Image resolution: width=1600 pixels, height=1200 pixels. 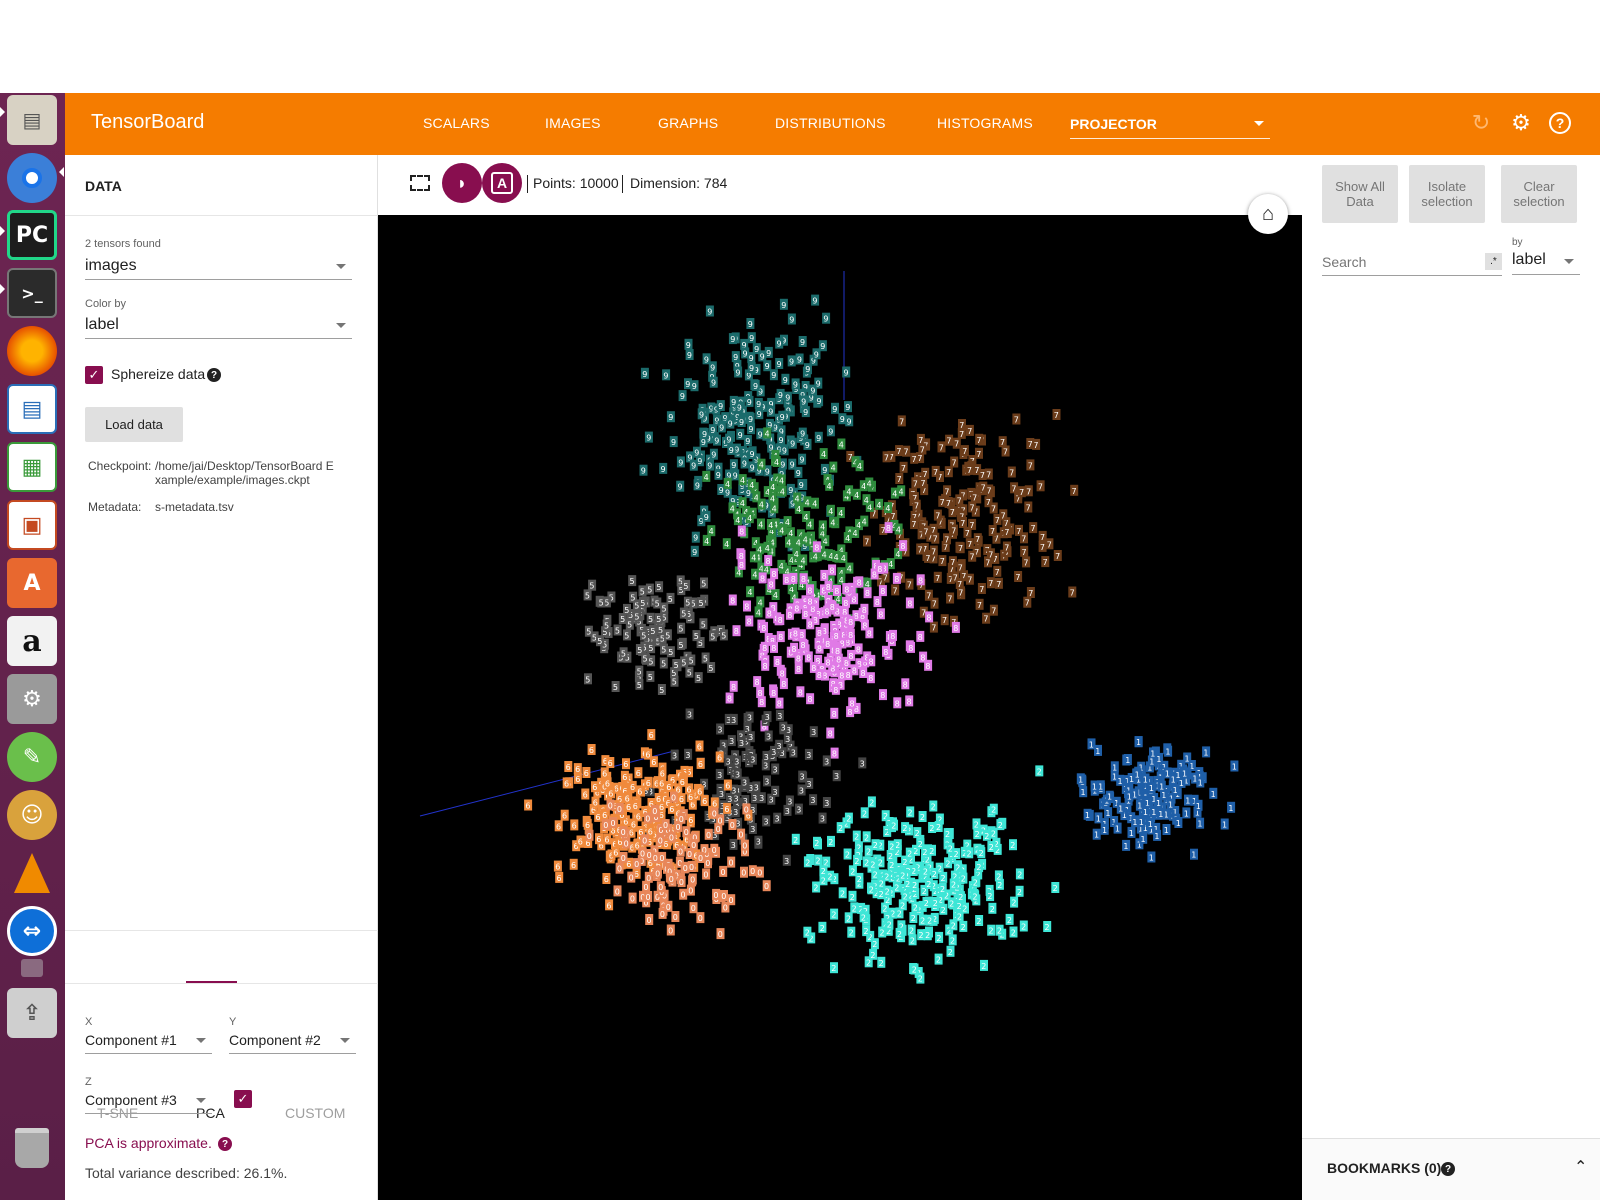 I want to click on chrome-icon, so click(x=32, y=178).